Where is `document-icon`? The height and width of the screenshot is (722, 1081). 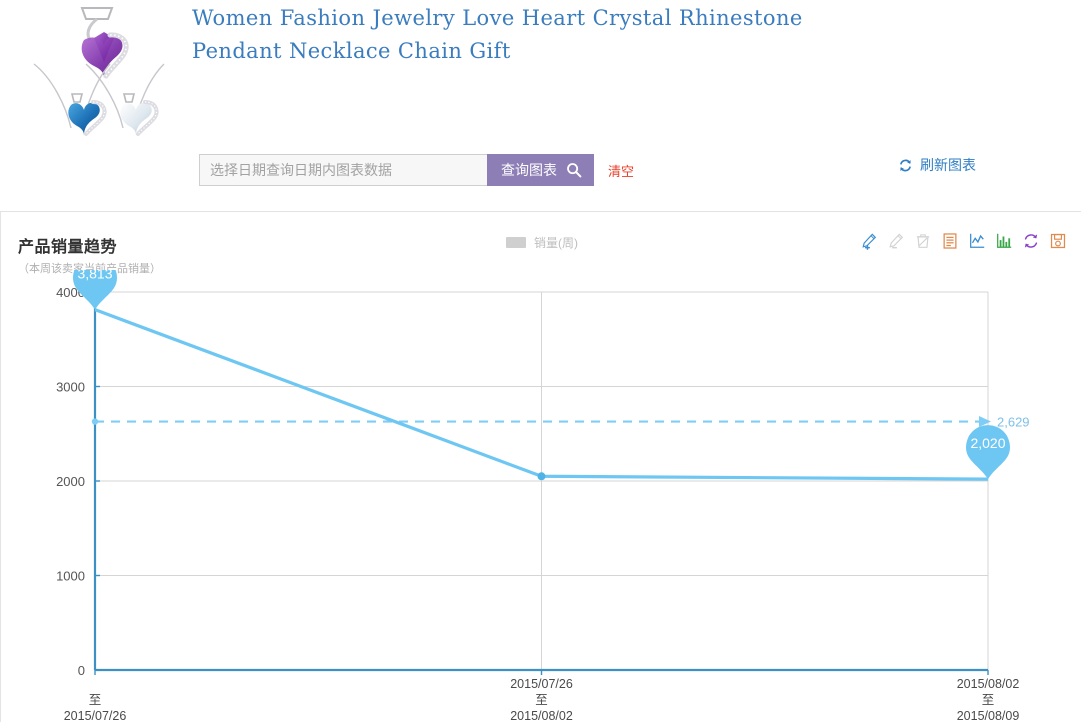 document-icon is located at coordinates (950, 241).